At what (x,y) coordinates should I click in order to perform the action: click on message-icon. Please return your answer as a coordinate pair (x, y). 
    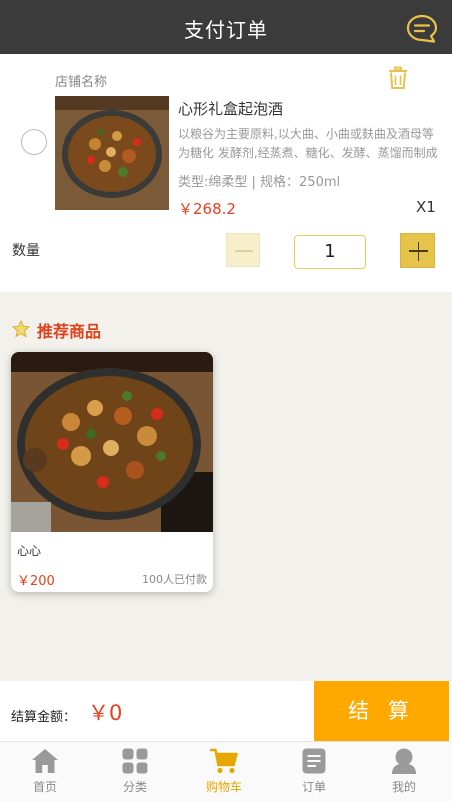
    Looking at the image, I should click on (422, 29).